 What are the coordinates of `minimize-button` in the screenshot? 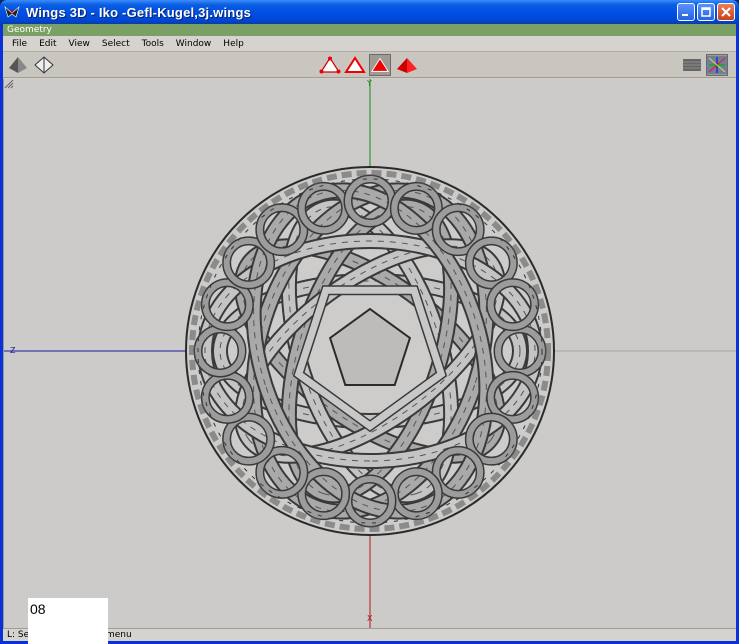 It's located at (686, 12).